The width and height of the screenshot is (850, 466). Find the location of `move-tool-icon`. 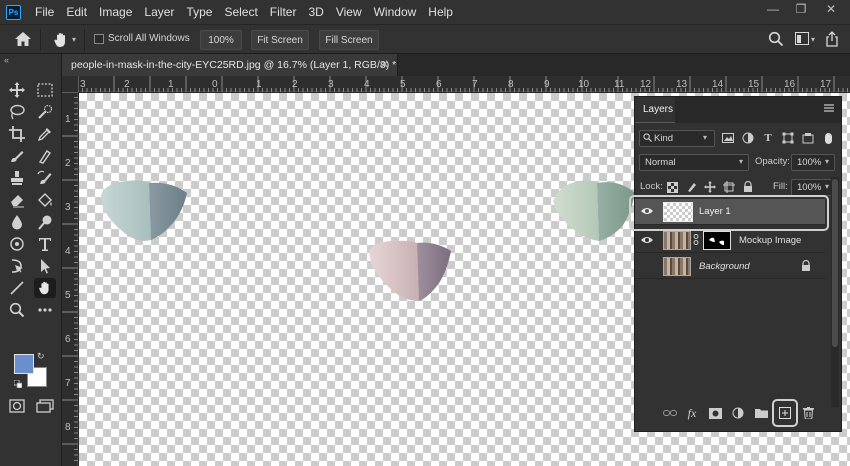

move-tool-icon is located at coordinates (17, 90).